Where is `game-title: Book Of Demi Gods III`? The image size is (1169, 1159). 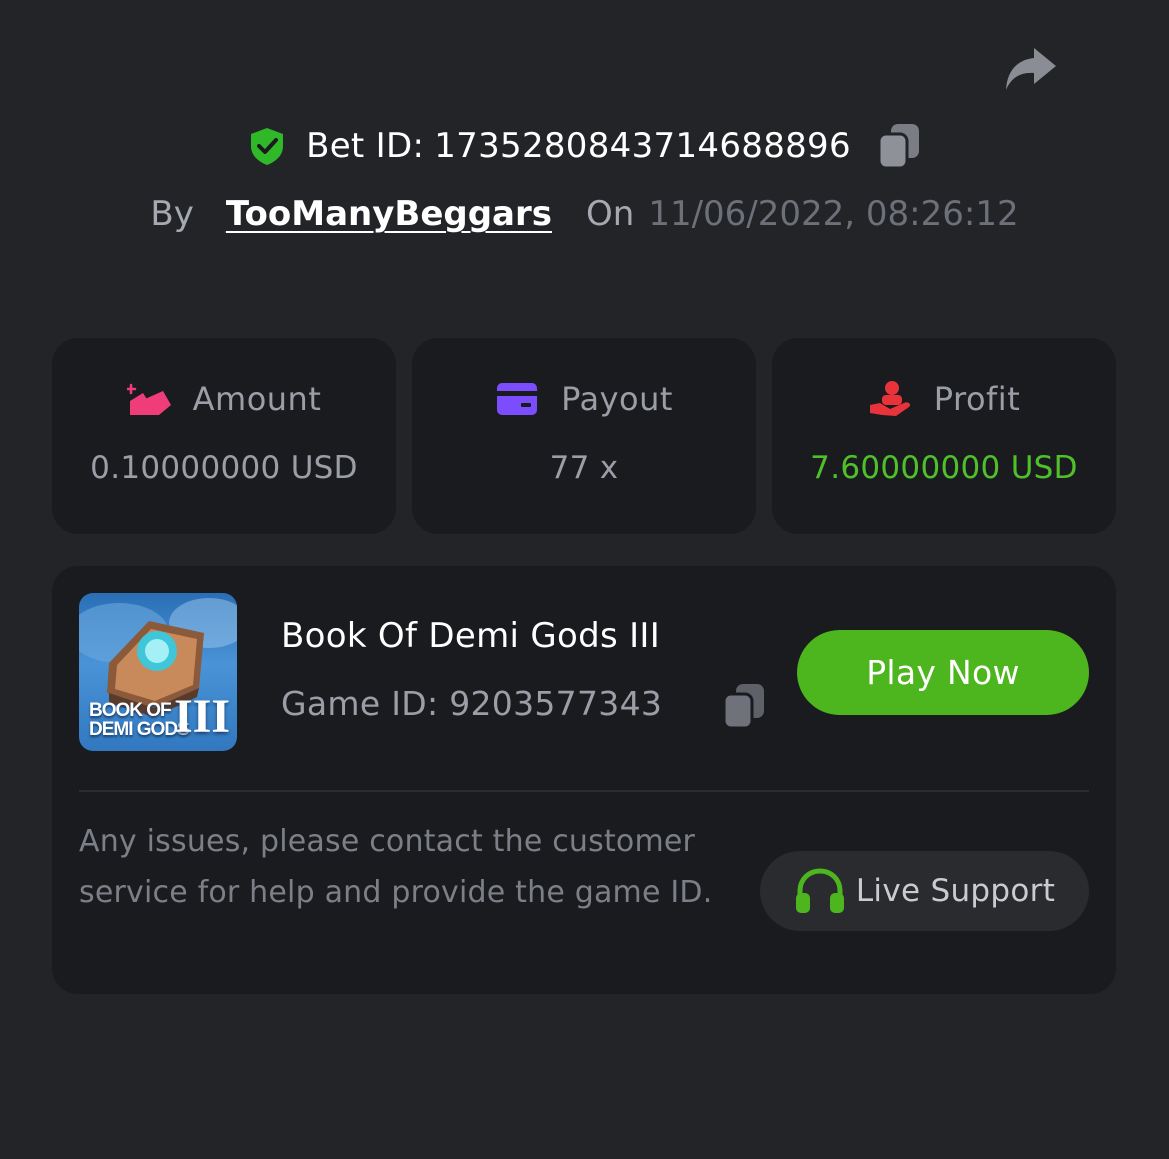
game-title: Book Of Demi Gods III is located at coordinates (471, 636).